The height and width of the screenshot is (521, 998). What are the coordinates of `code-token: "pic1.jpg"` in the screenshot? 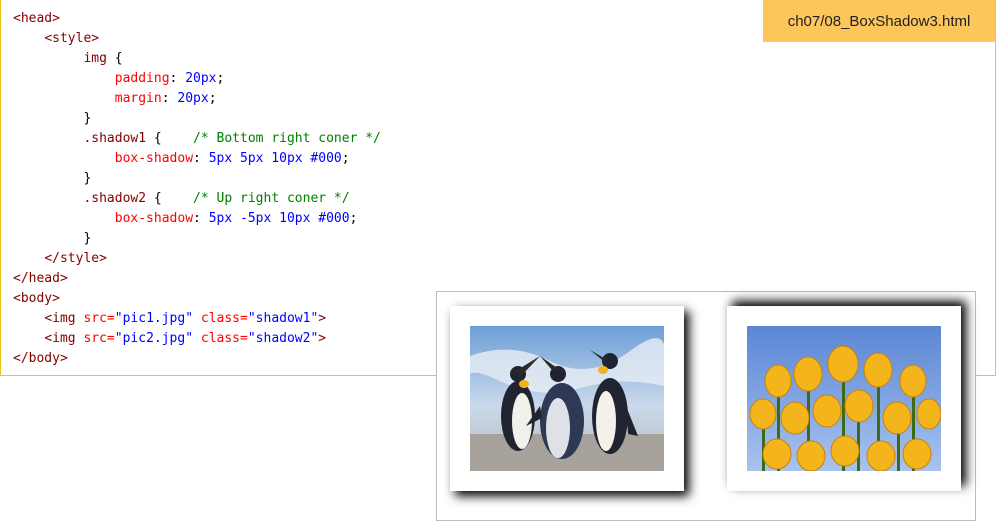 It's located at (154, 318).